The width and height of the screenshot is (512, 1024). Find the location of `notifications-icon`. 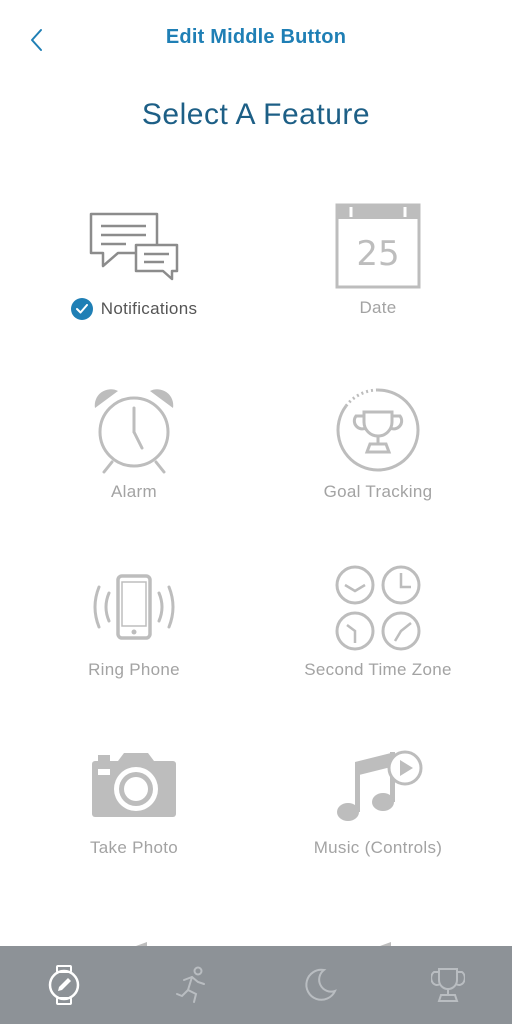

notifications-icon is located at coordinates (134, 246).